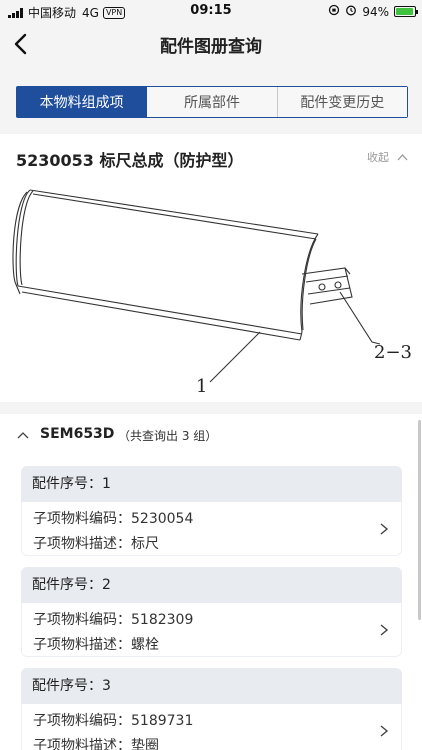 The height and width of the screenshot is (750, 422). Describe the element at coordinates (375, 11) in the screenshot. I see `battery-percent: 94%` at that location.